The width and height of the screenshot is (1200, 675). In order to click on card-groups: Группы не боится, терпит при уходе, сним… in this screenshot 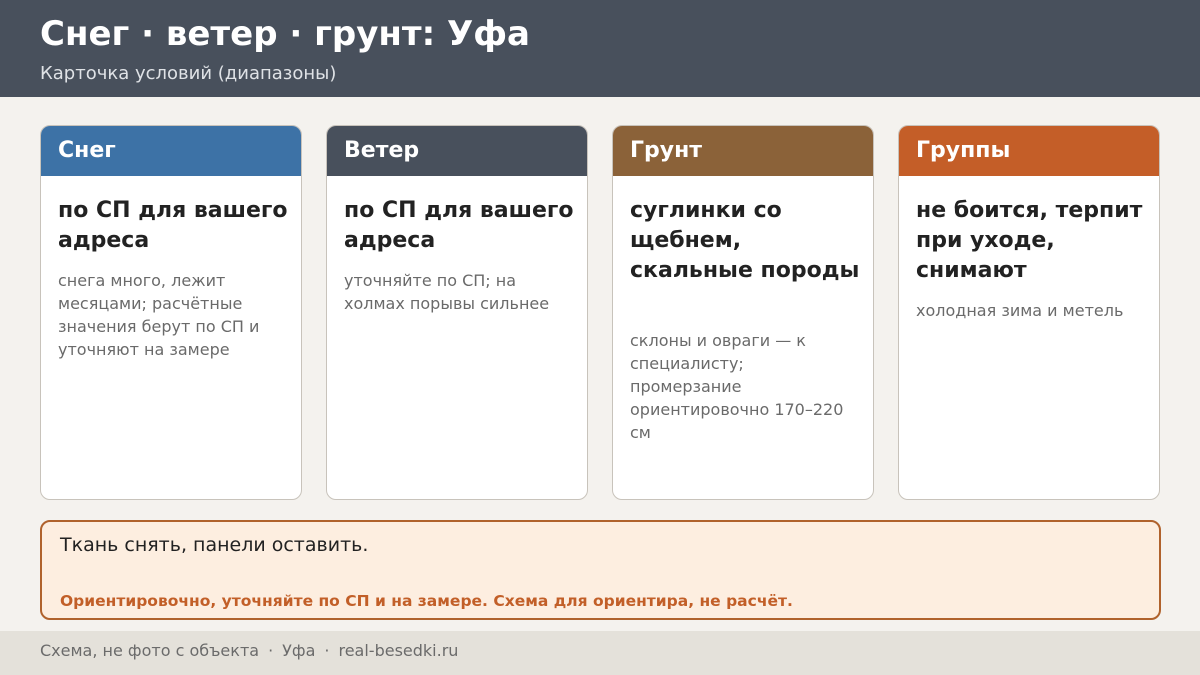, I will do `click(1029, 312)`.